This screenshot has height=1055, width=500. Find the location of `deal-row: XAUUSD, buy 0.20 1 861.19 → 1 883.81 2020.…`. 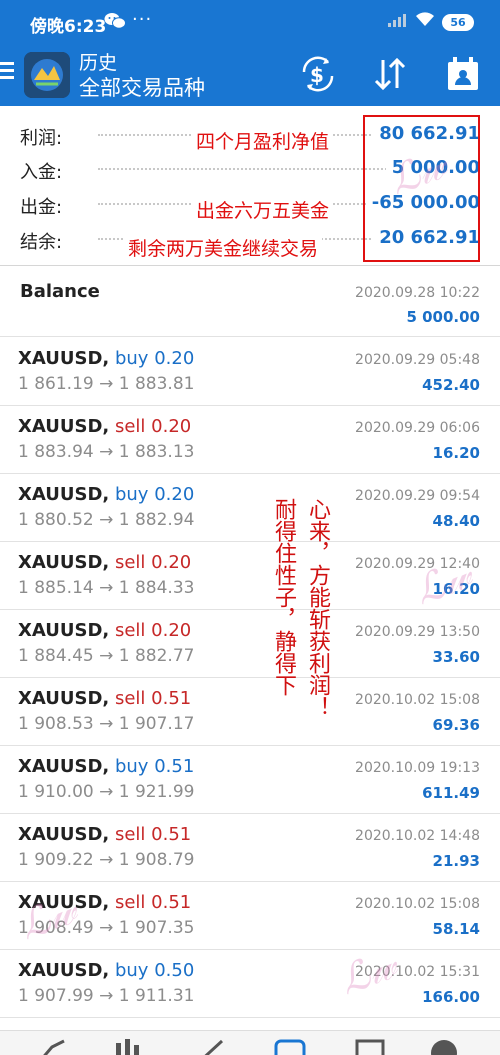

deal-row: XAUUSD, buy 0.20 1 861.19 → 1 883.81 2020.… is located at coordinates (250, 372).